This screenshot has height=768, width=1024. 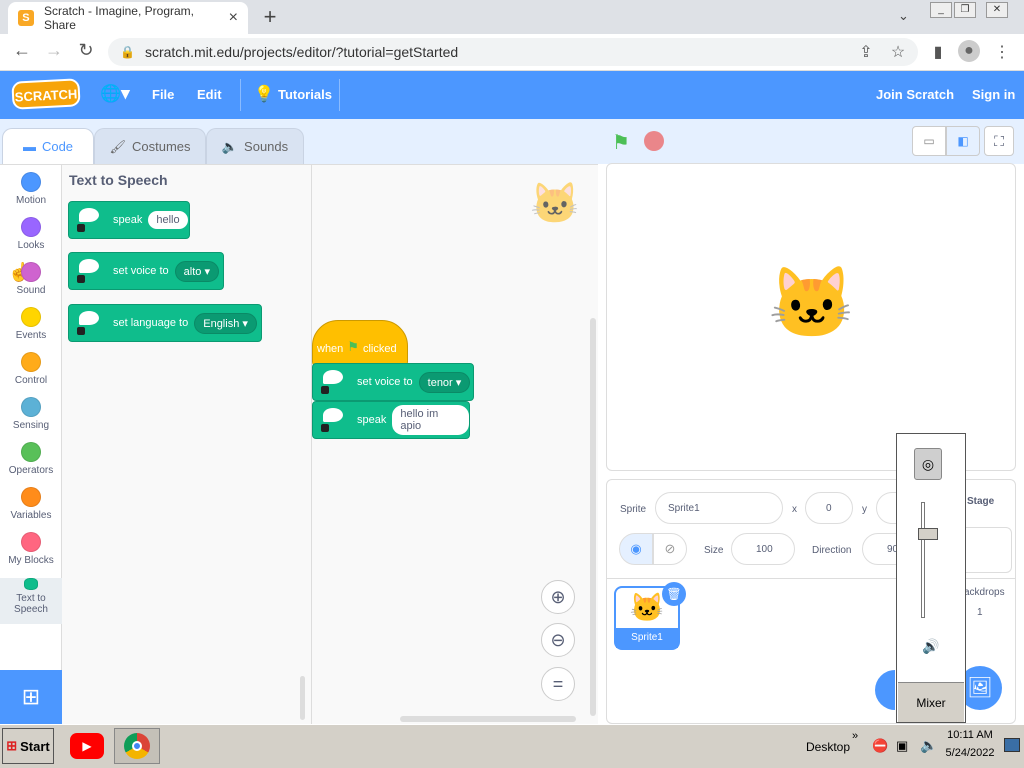 I want to click on category-variables: Variables, so click(x=31, y=504).